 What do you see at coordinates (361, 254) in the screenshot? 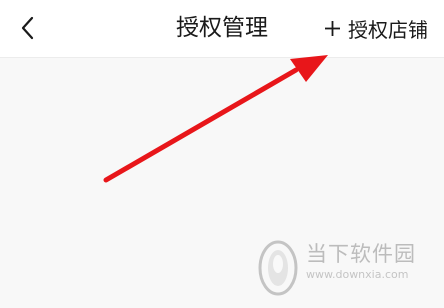
I see `watermark-text: 当下软件园` at bounding box center [361, 254].